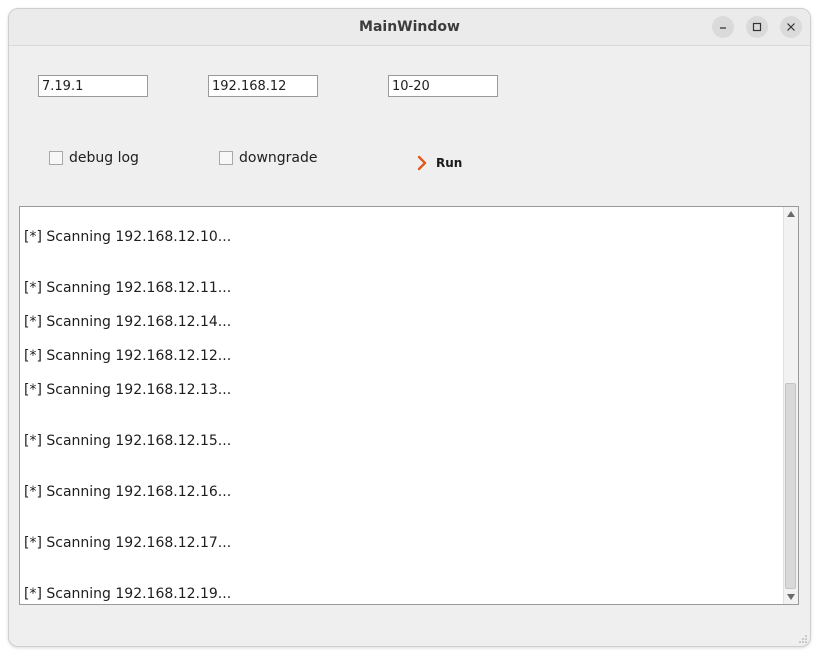  I want to click on version-input, so click(93, 86).